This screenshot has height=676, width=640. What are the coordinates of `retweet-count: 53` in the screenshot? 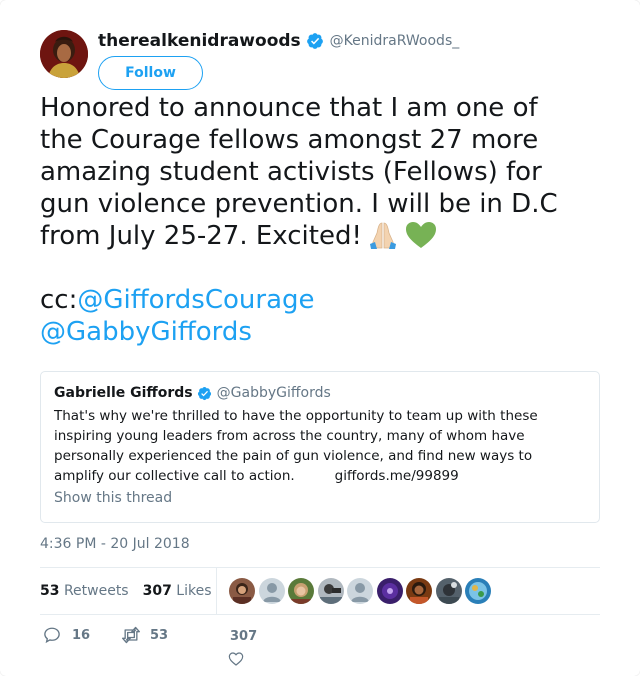 It's located at (159, 635).